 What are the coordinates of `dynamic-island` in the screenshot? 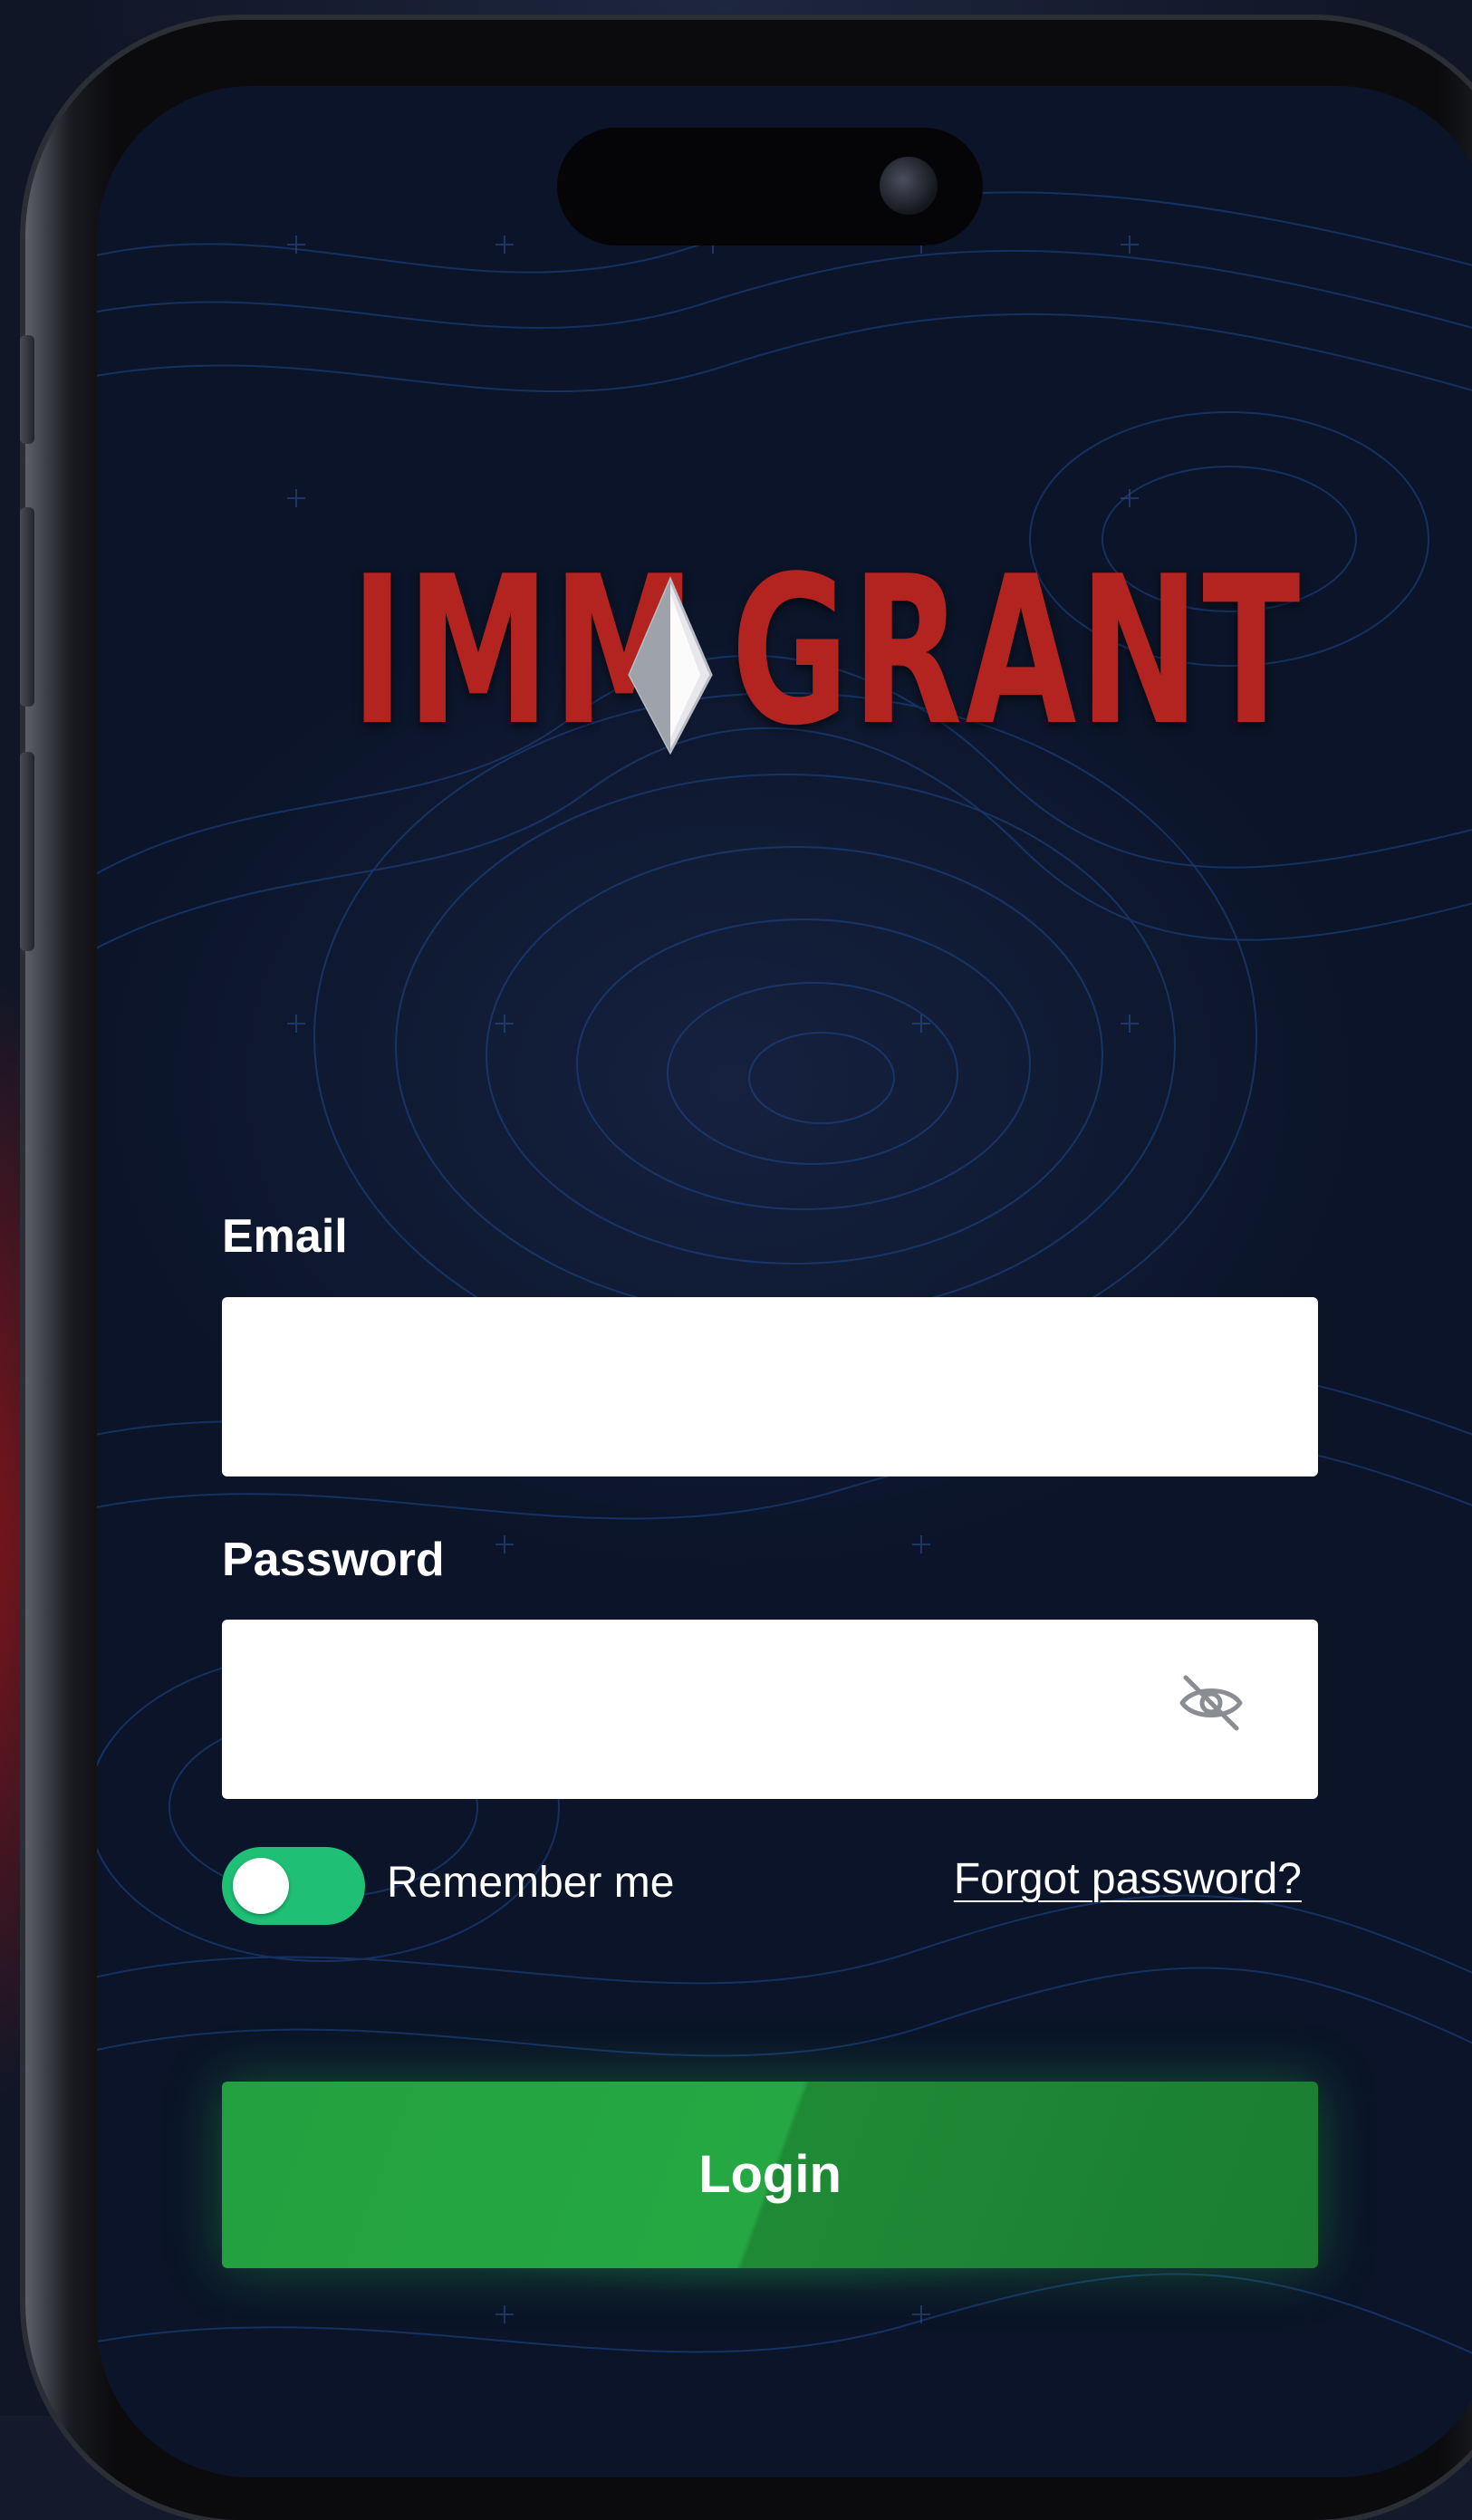 It's located at (770, 186).